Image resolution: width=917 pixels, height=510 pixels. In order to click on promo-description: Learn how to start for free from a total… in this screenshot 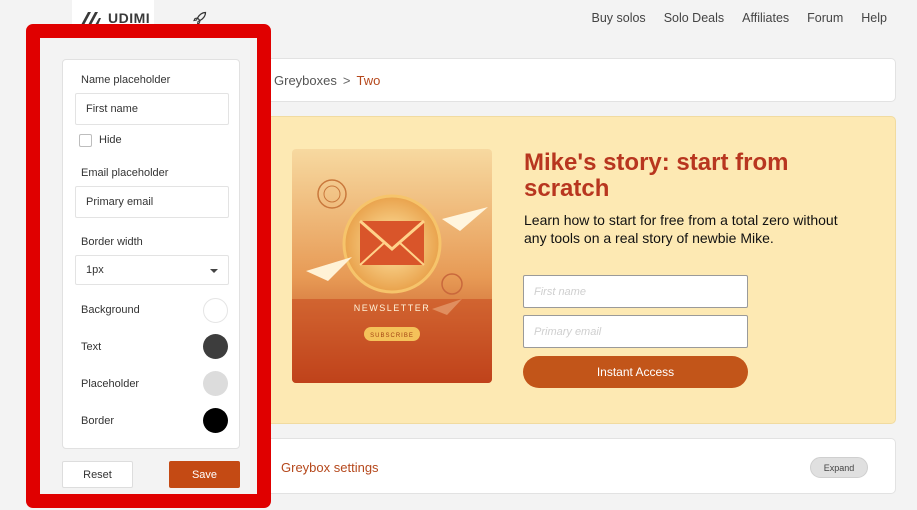, I will do `click(681, 229)`.